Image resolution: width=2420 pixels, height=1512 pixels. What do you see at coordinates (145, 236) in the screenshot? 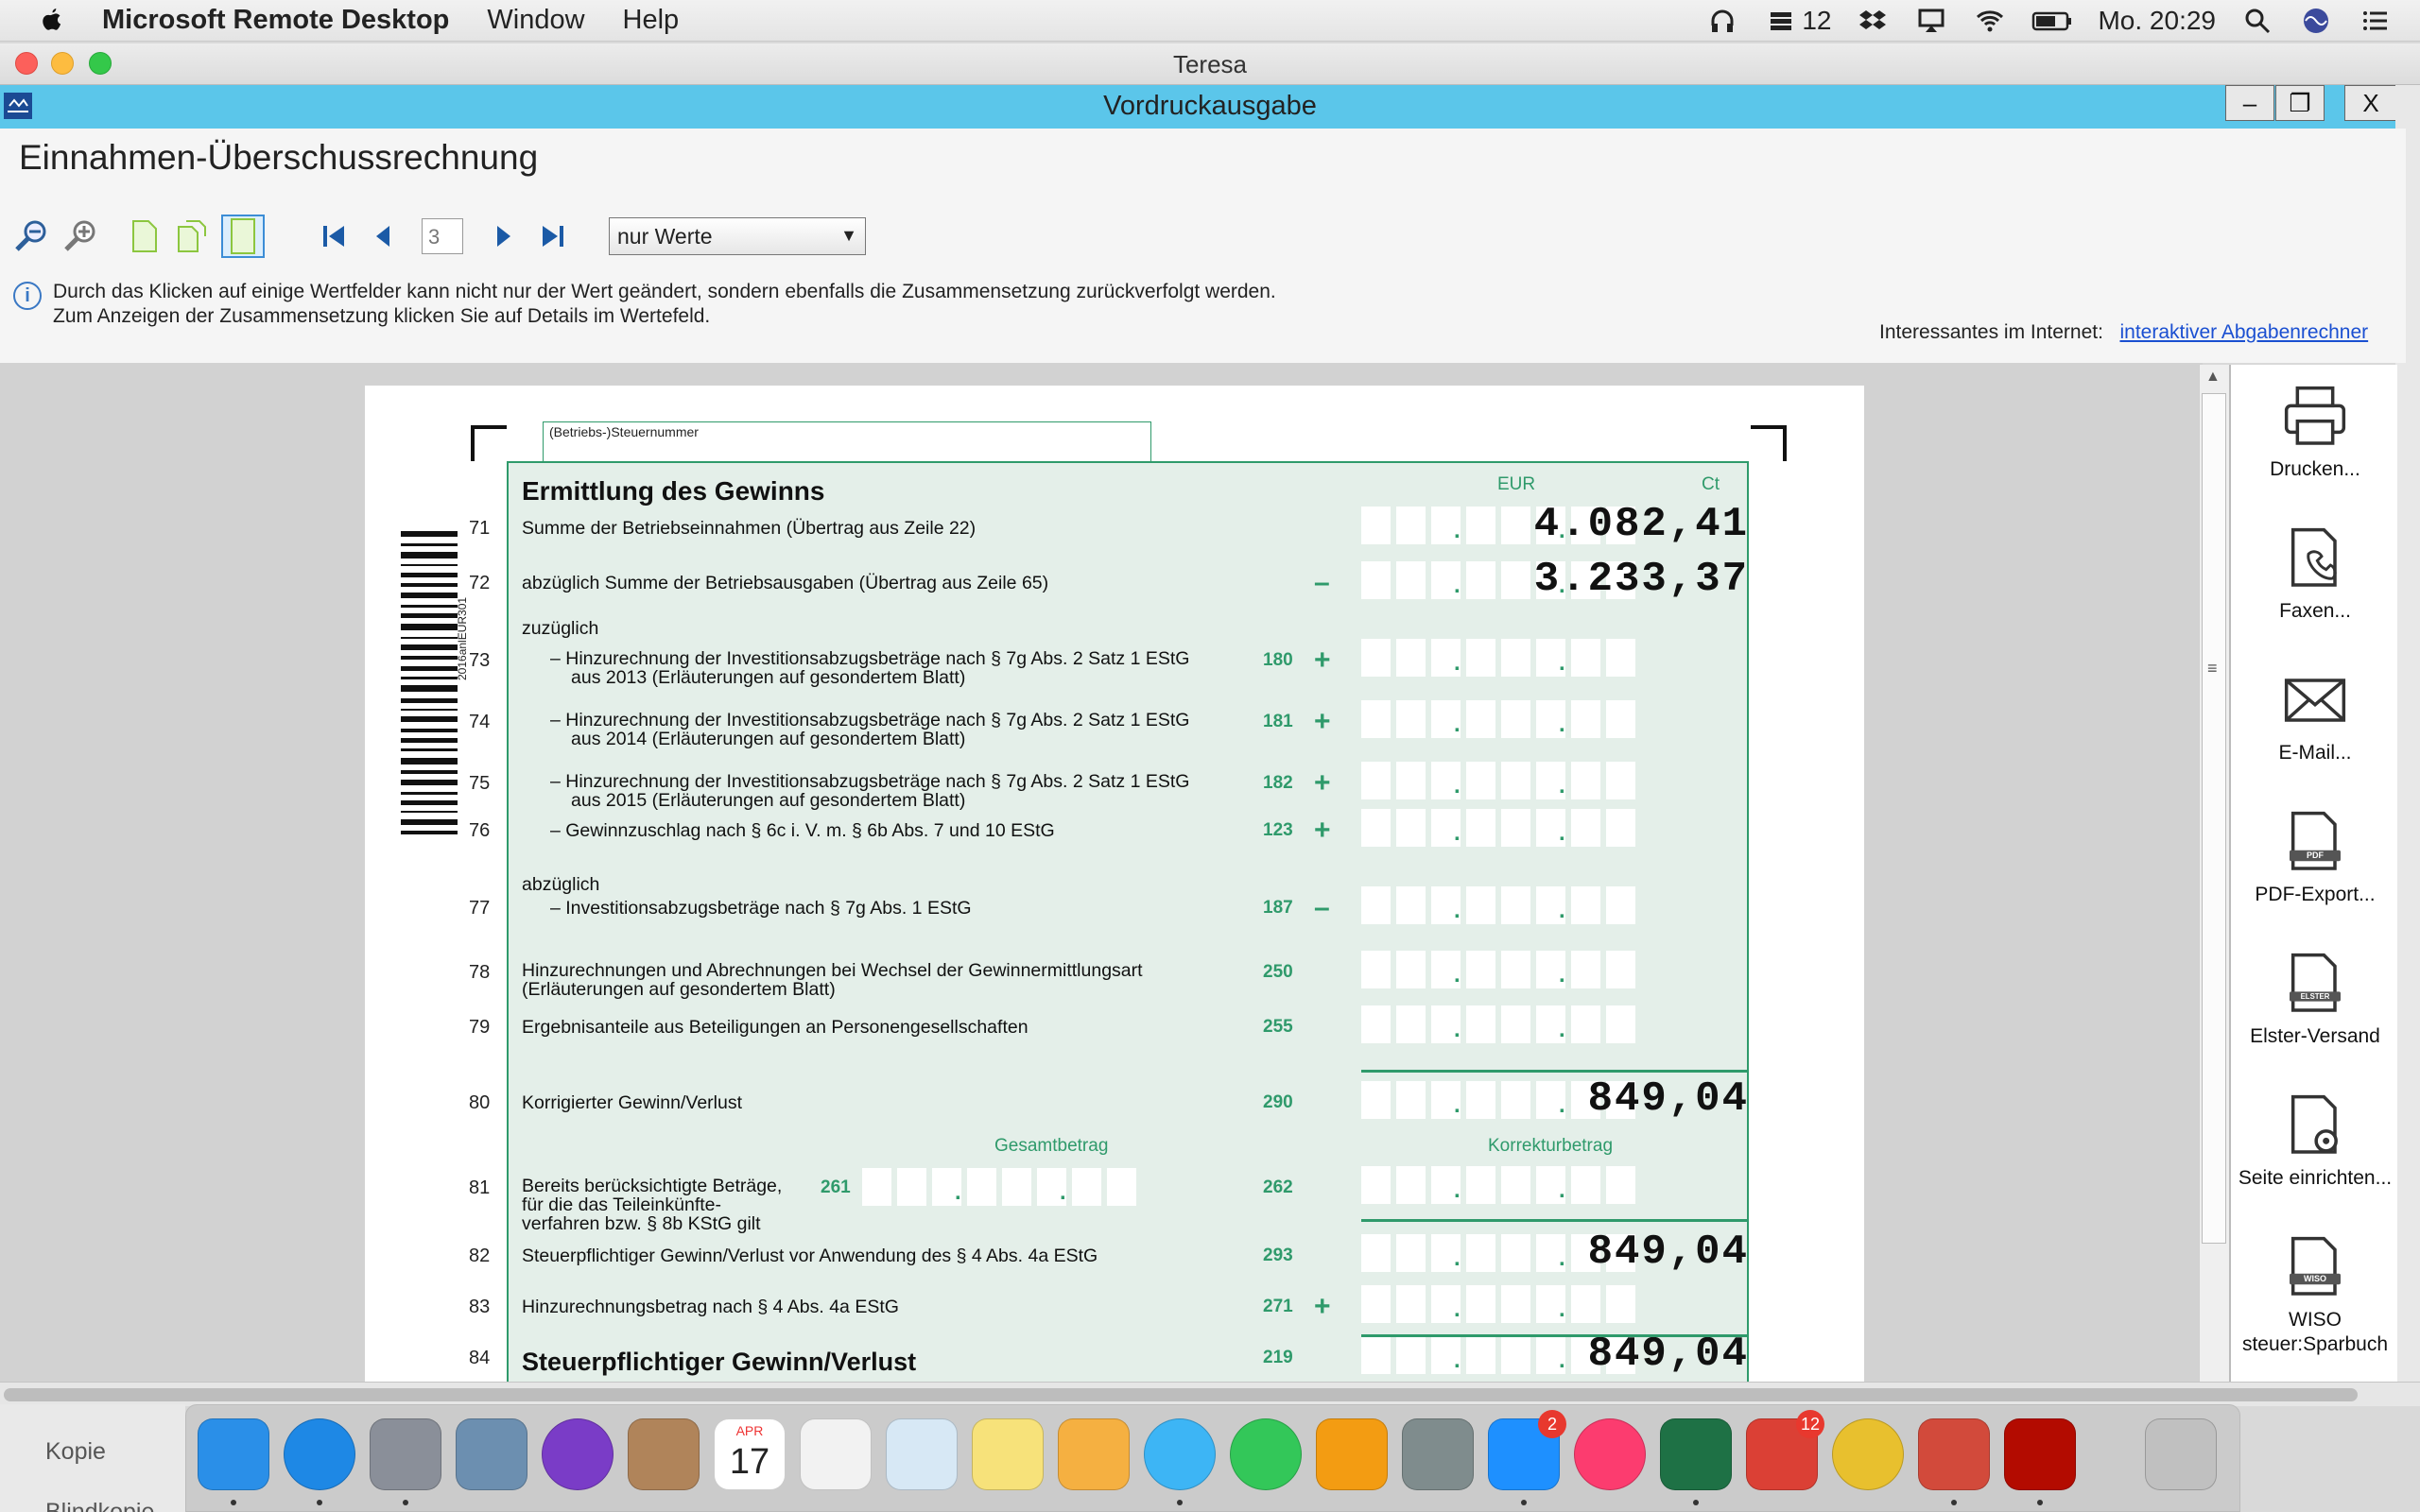
I see `single-page-button` at bounding box center [145, 236].